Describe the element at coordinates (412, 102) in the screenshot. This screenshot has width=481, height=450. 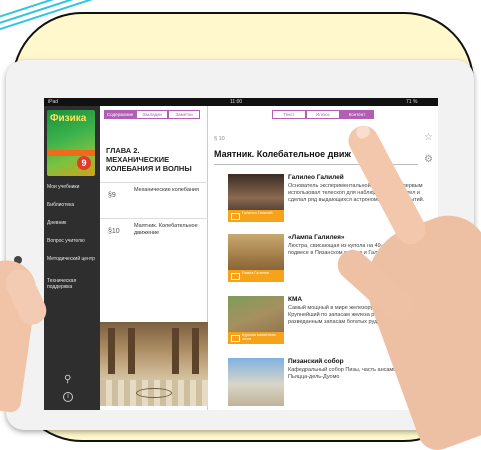
I see `battery: 71 %` at that location.